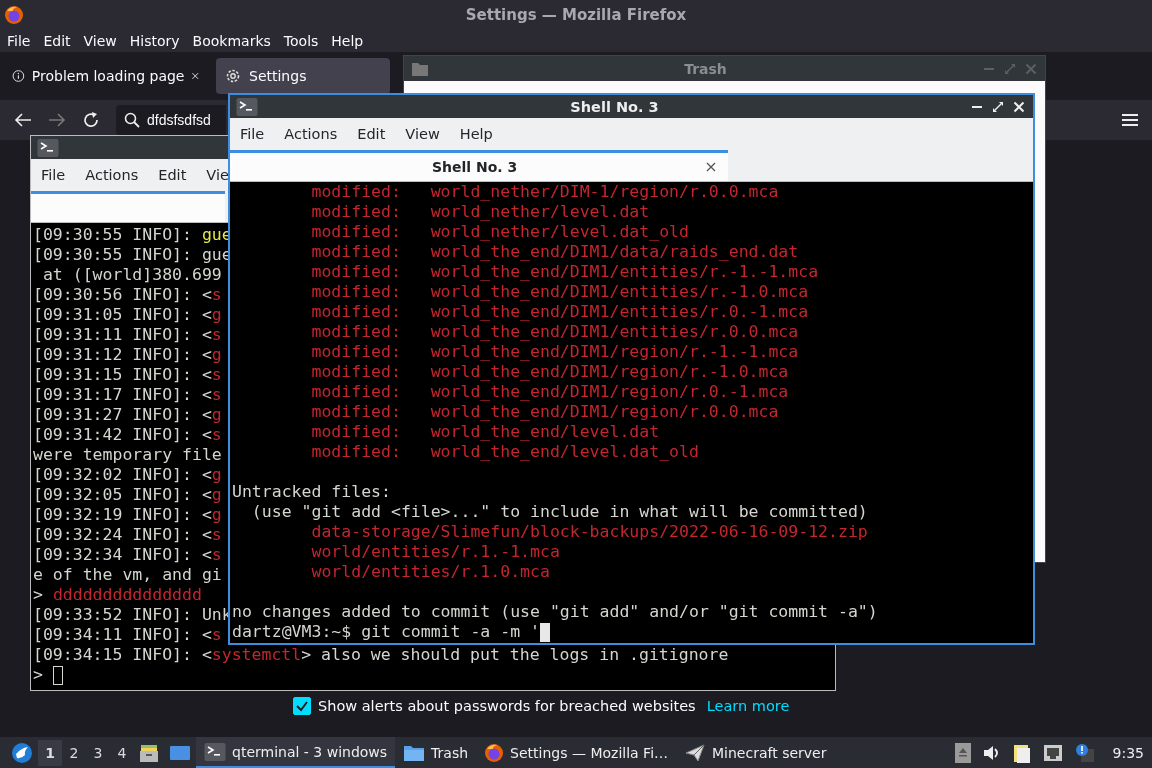 The image size is (1152, 768). Describe the element at coordinates (1084, 752) in the screenshot. I see `notification-icon` at that location.